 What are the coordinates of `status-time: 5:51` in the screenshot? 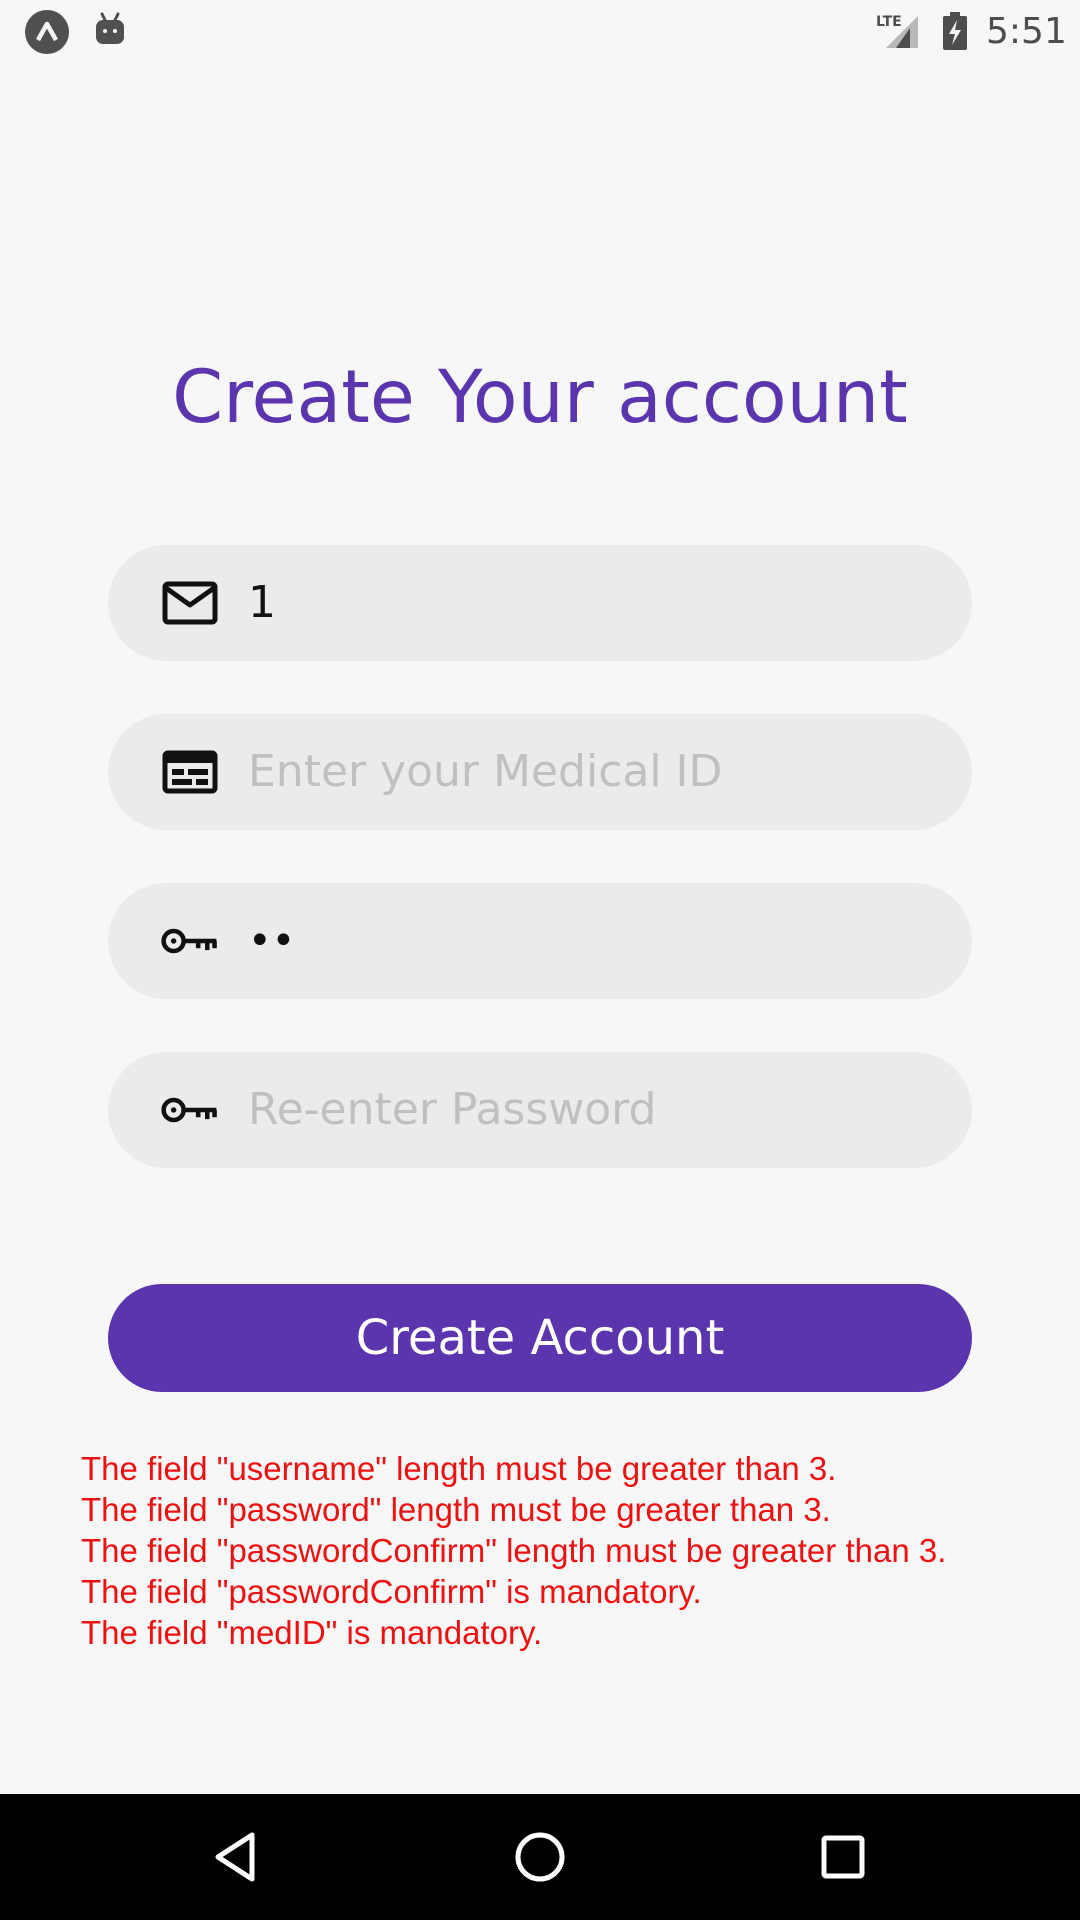 It's located at (1026, 31).